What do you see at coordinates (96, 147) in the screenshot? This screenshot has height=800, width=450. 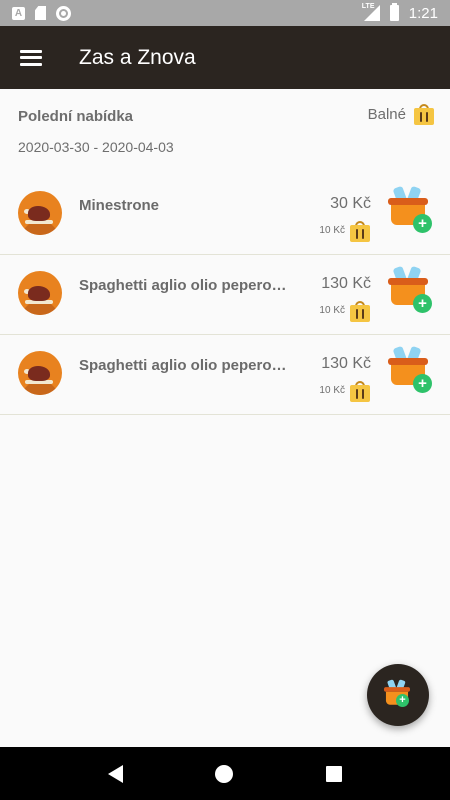 I see `menu-dates: 2020-03-30 - 2020-04-03` at bounding box center [96, 147].